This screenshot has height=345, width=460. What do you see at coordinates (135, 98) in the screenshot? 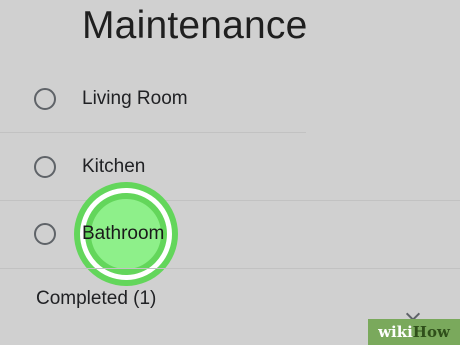
I see `task-label: Living Room` at bounding box center [135, 98].